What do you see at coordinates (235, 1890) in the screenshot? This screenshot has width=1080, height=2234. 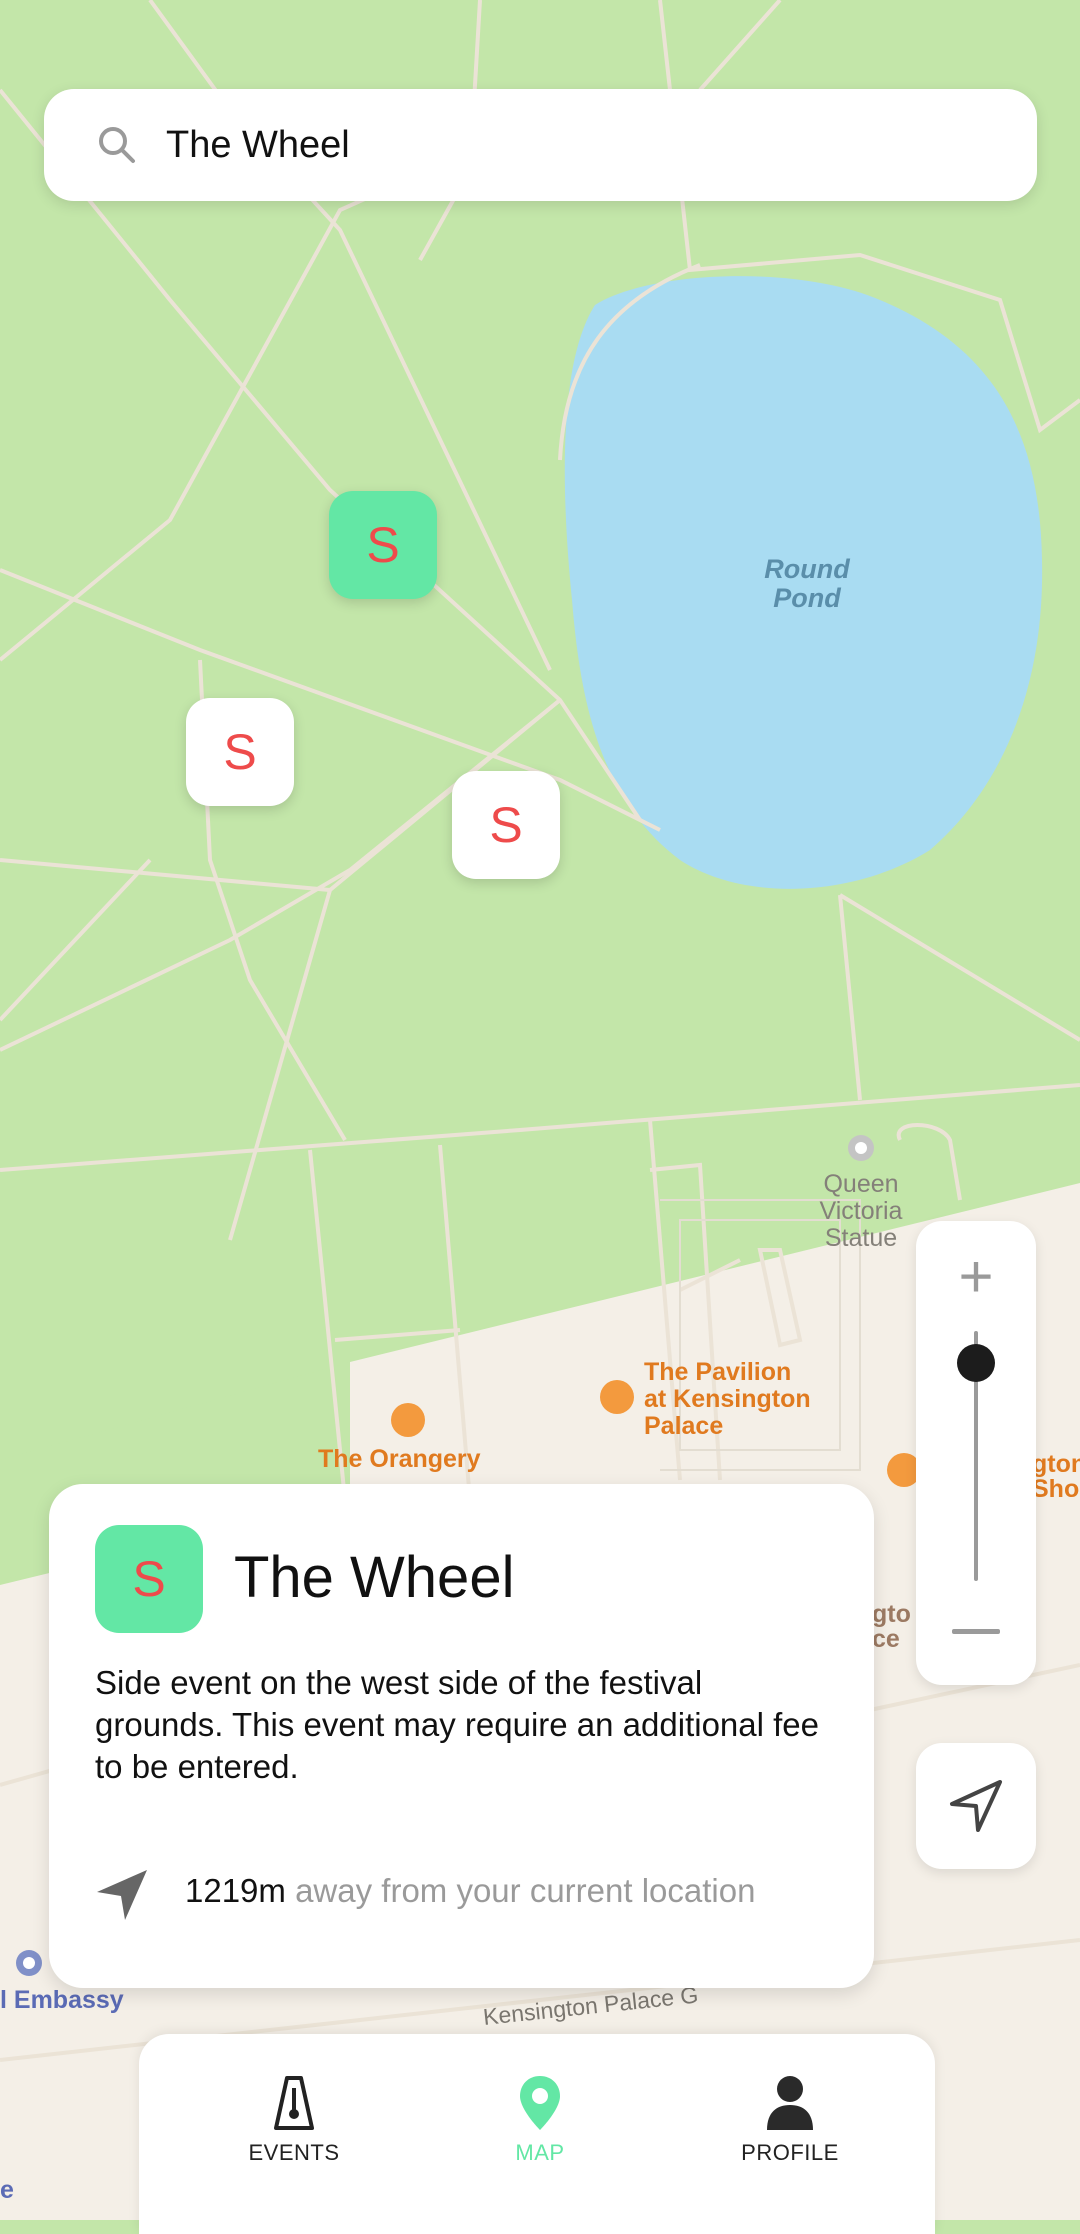 I see `distance-value: 1219m` at bounding box center [235, 1890].